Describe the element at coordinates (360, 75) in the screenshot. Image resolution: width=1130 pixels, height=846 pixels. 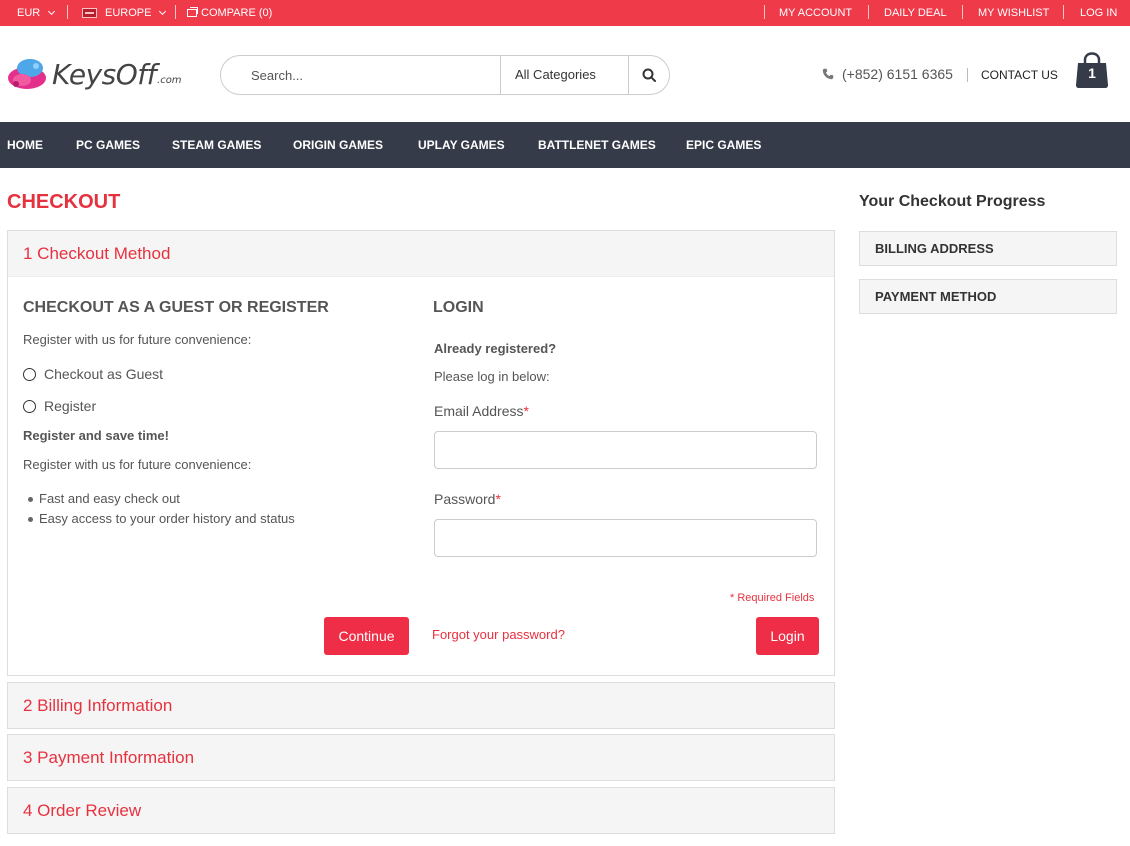
I see `search-input` at that location.